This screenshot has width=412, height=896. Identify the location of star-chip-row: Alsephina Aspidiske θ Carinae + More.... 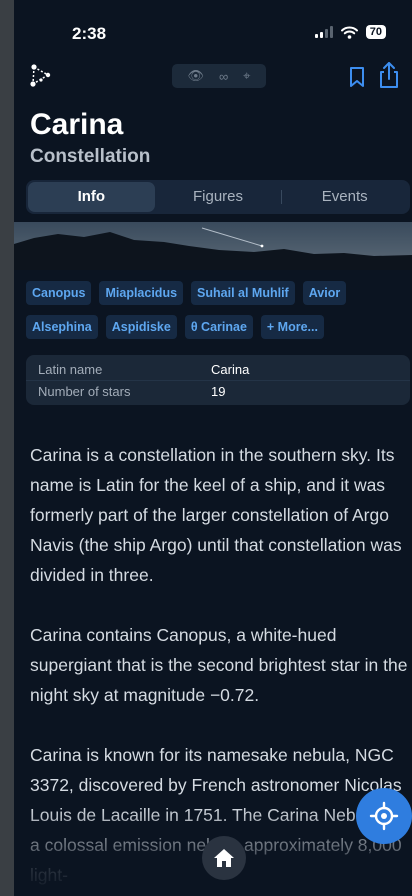
(218, 327).